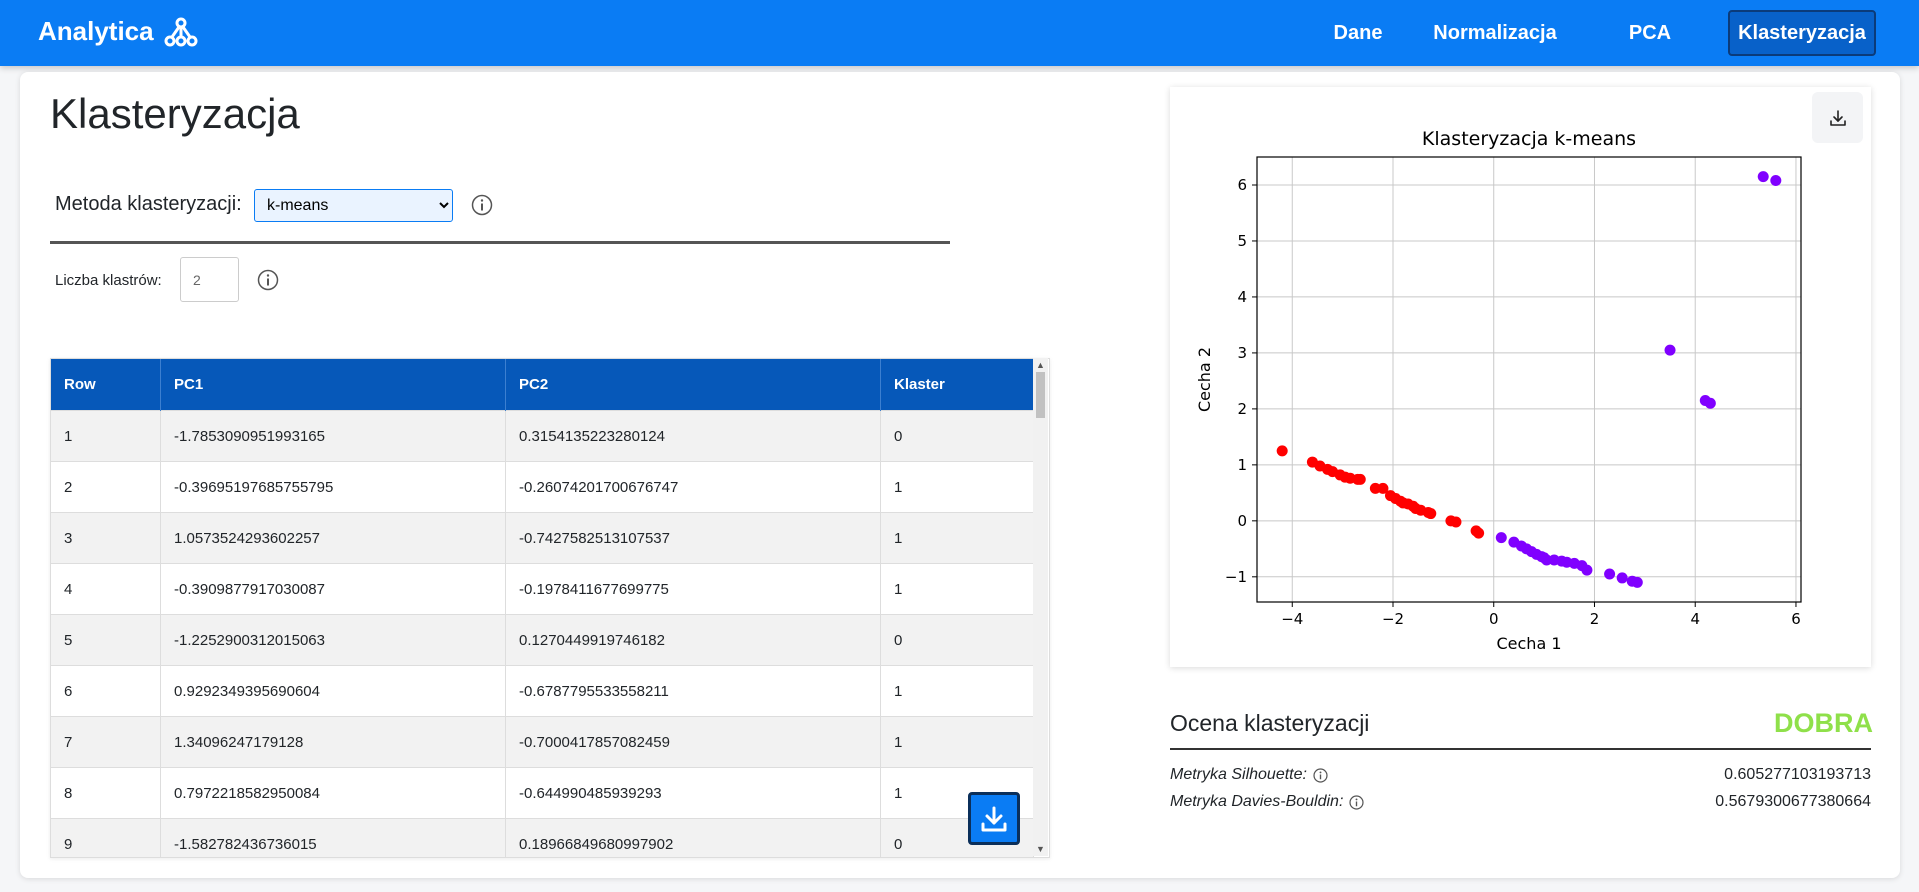 Image resolution: width=1919 pixels, height=892 pixels. I want to click on nav-pca: PCA, so click(1650, 33).